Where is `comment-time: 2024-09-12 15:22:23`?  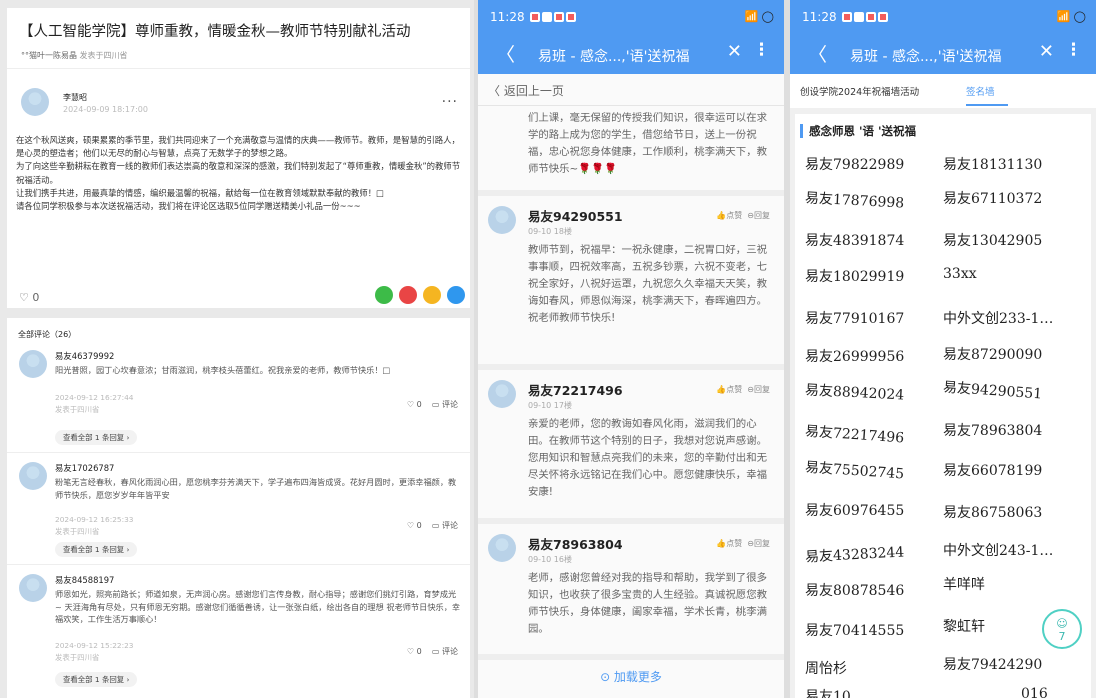
comment-time: 2024-09-12 15:22:23 is located at coordinates (94, 645).